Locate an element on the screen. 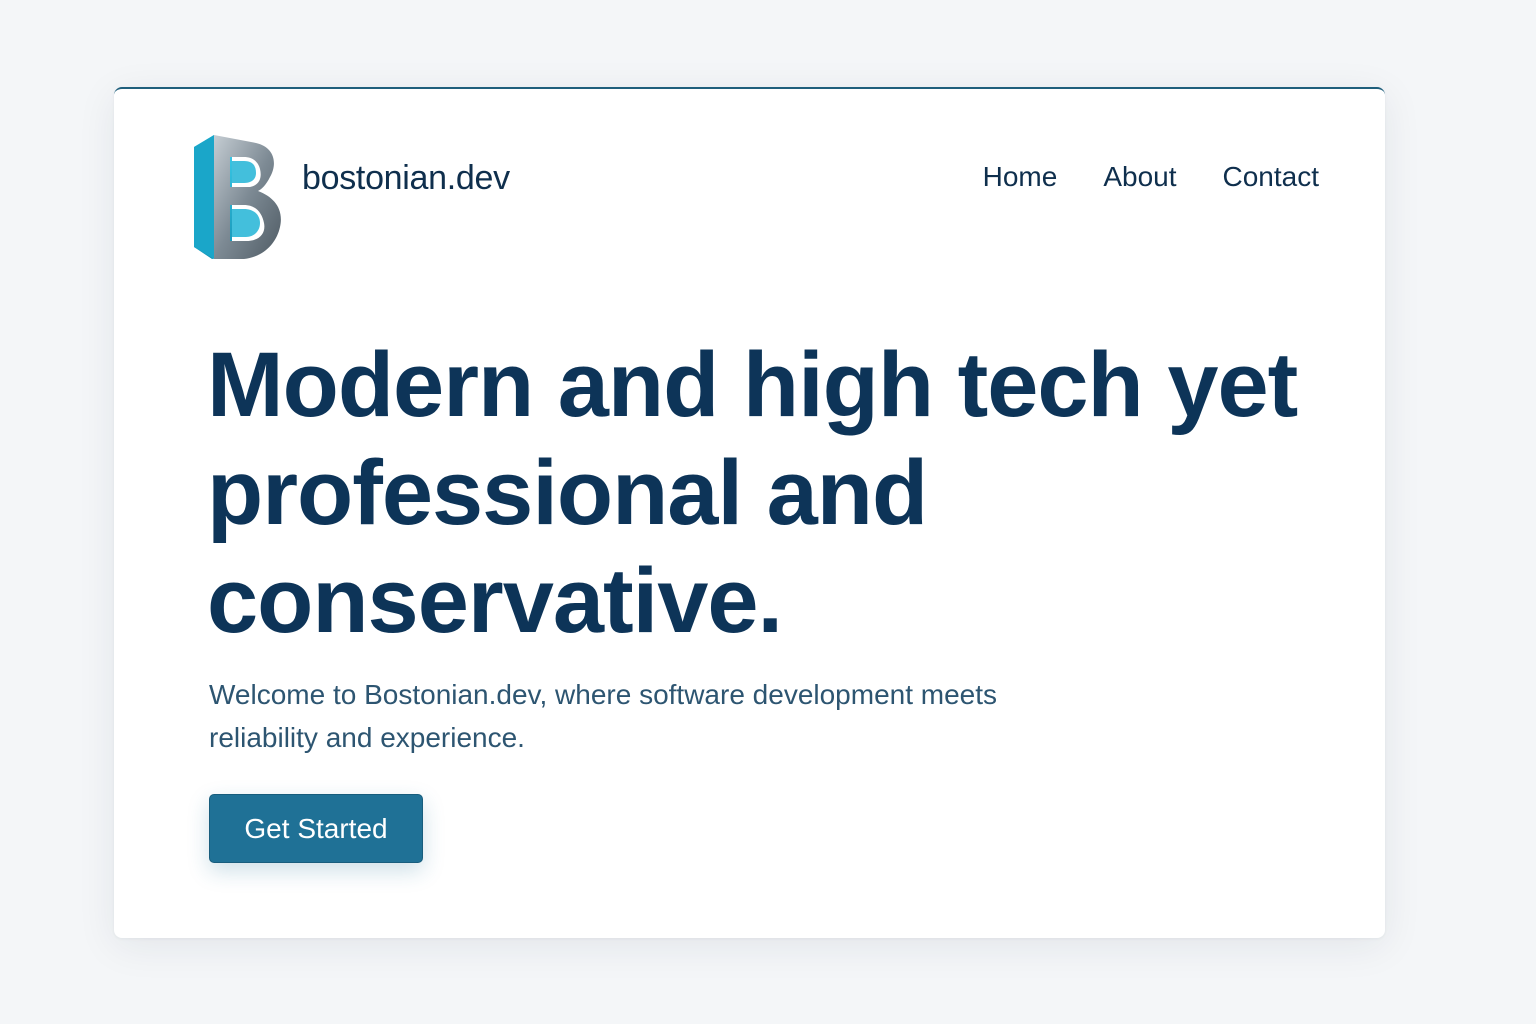 The width and height of the screenshot is (1536, 1024). b-logo-icon is located at coordinates (240, 197).